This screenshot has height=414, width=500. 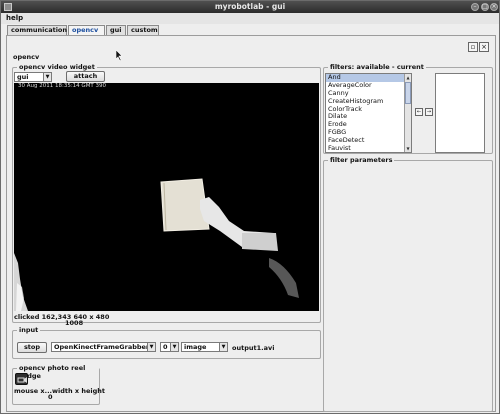 I want to click on close-icon: ×, so click(x=494, y=7).